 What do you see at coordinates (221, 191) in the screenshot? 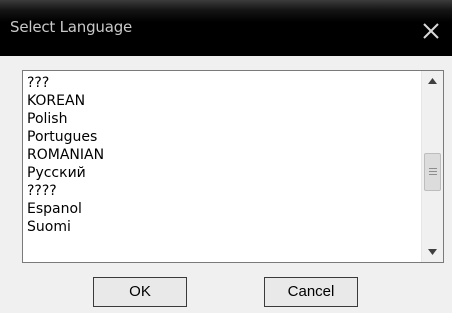
I see `list-item: ????` at bounding box center [221, 191].